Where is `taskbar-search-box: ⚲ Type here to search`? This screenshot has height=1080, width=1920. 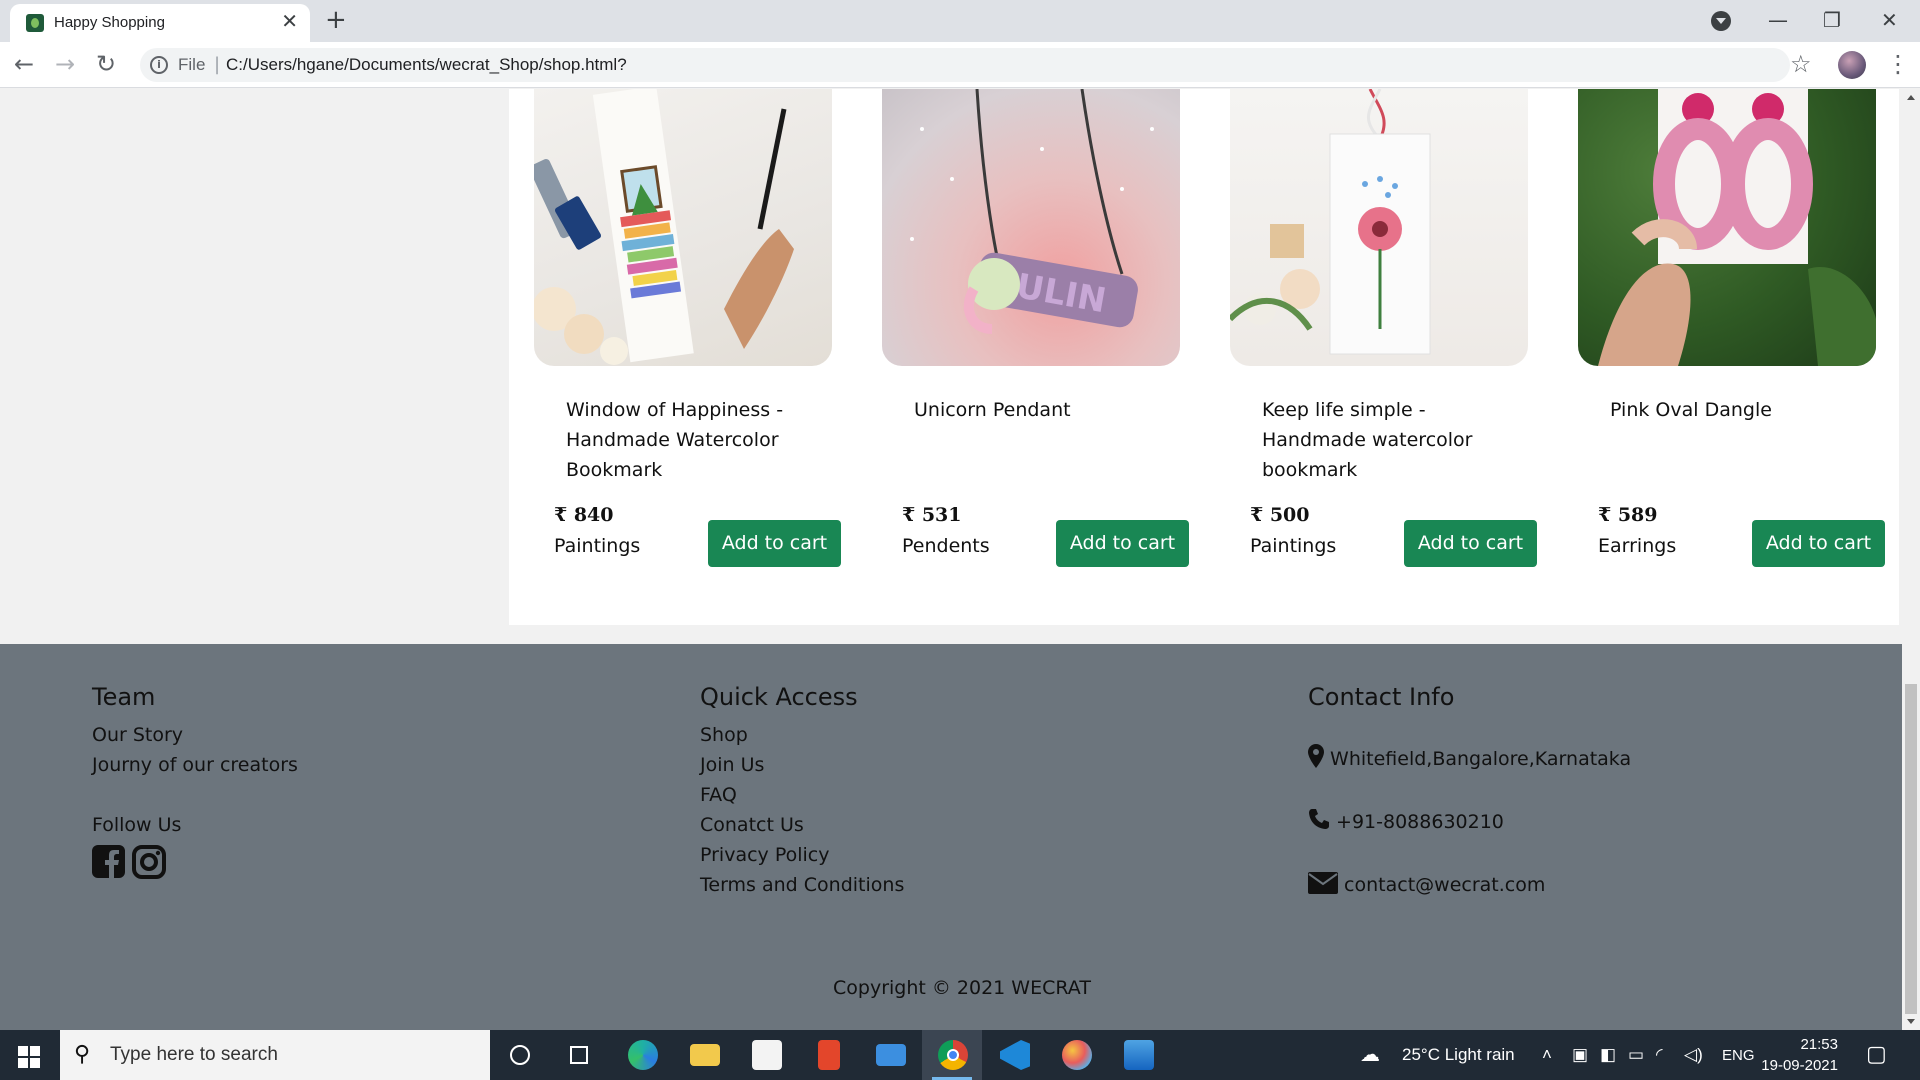 taskbar-search-box: ⚲ Type here to search is located at coordinates (275, 1055).